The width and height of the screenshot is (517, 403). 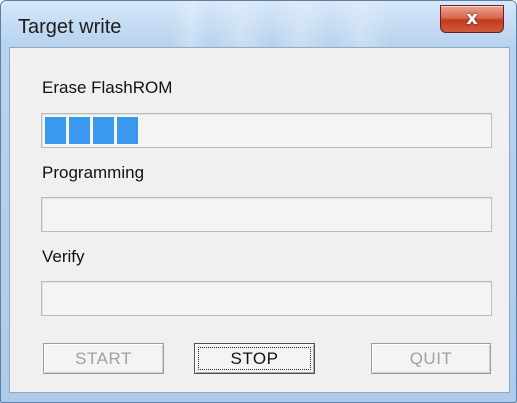 I want to click on programming-label: Programming, so click(x=93, y=172).